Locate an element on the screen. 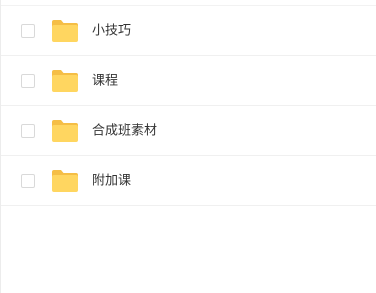 This screenshot has width=376, height=293. file-name: 小技巧 is located at coordinates (111, 30).